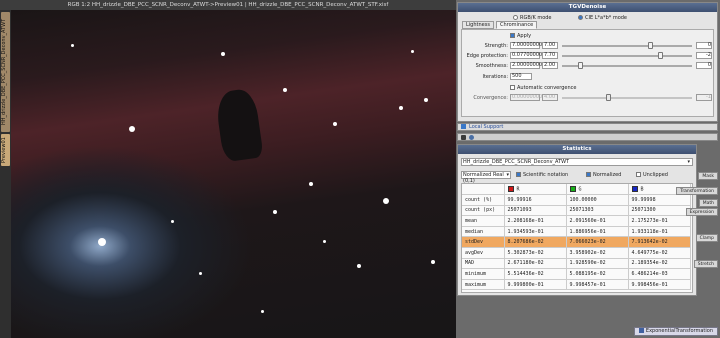 Image resolution: width=720 pixels, height=338 pixels. What do you see at coordinates (483, 211) in the screenshot?
I see `row-label: count (px)` at bounding box center [483, 211].